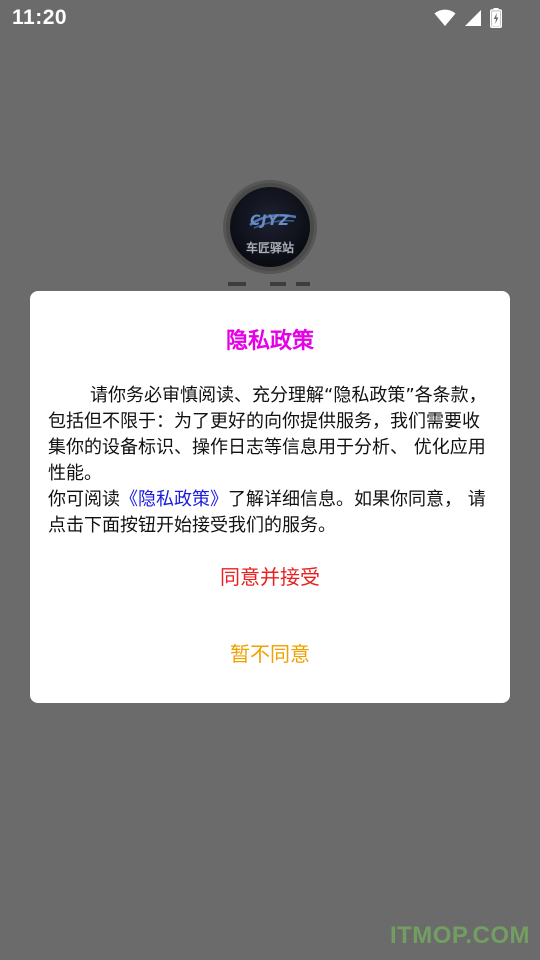  Describe the element at coordinates (269, 341) in the screenshot. I see `dialog-title: 隐私政策` at that location.